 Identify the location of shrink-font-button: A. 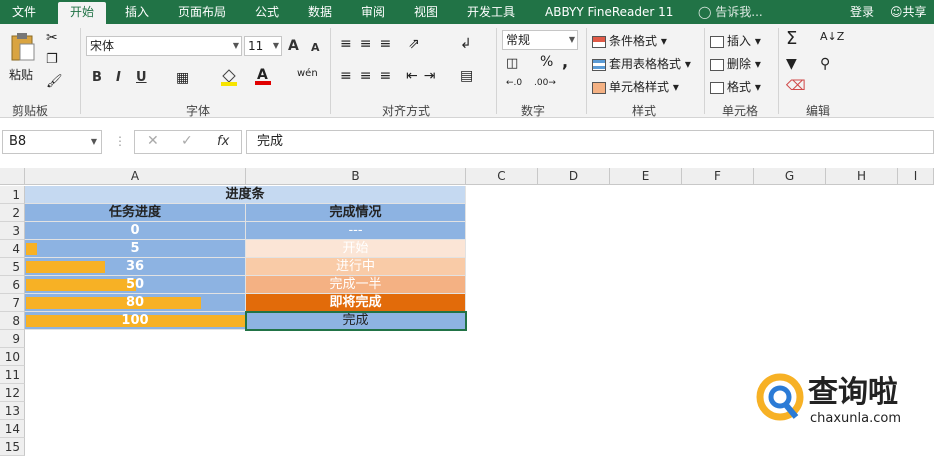
(315, 47).